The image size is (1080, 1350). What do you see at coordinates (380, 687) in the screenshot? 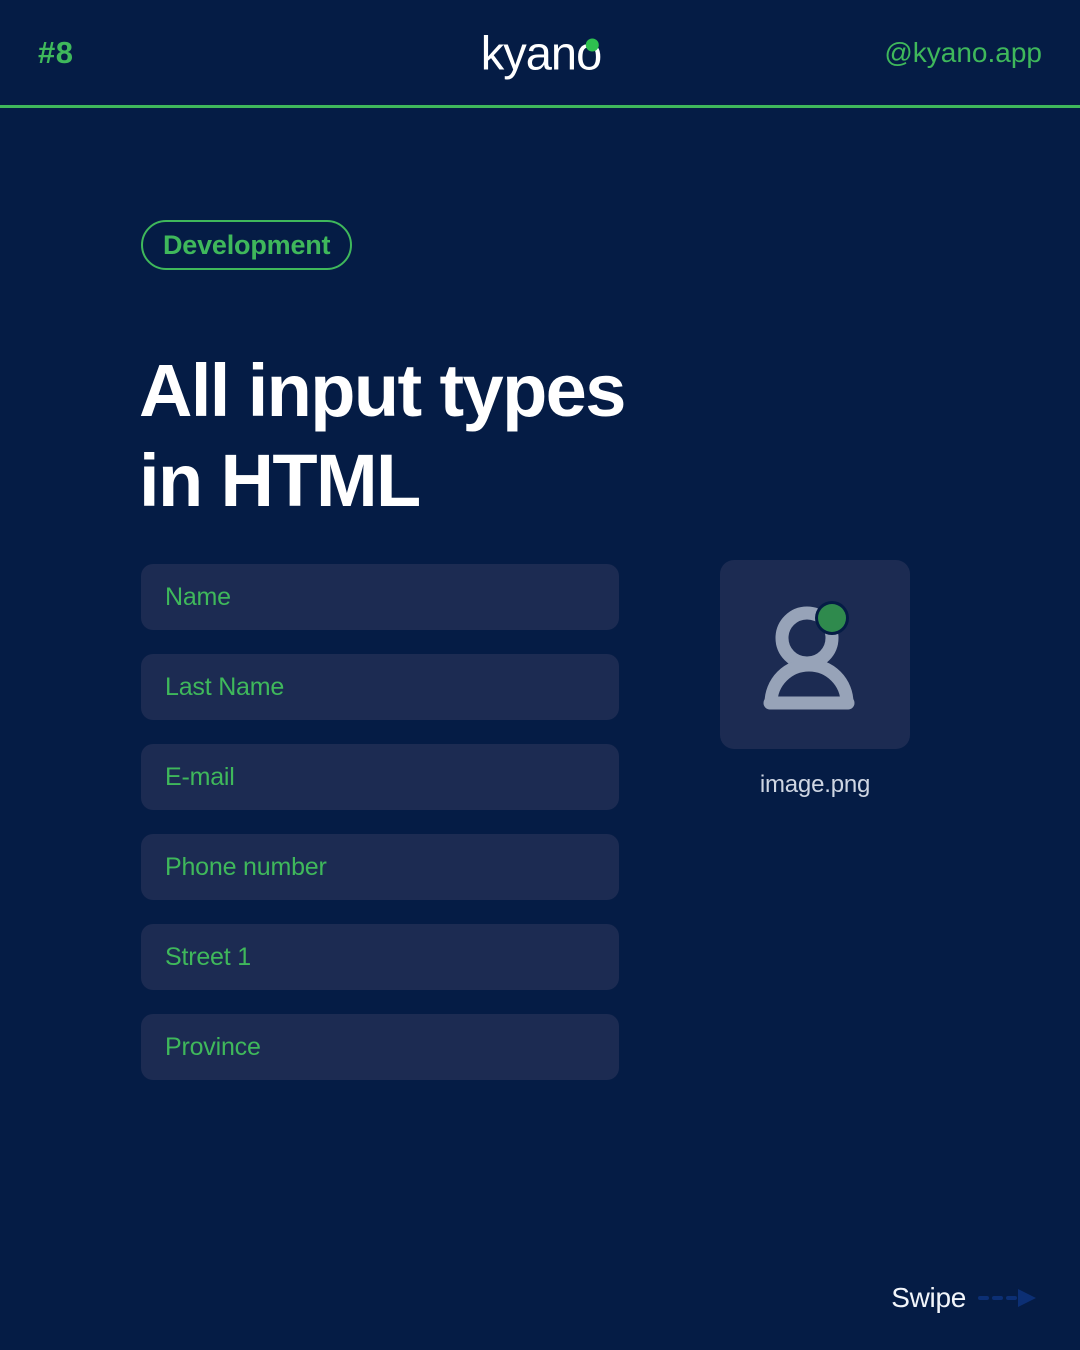
I see `last-name-input: Last Name` at bounding box center [380, 687].